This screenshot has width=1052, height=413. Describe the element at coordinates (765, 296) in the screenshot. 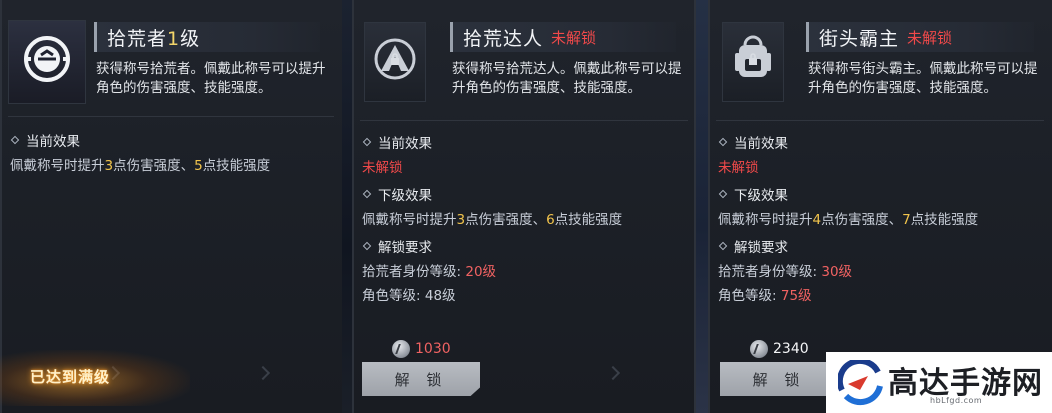

I see `requirement-role: 角色等级: 75级` at that location.